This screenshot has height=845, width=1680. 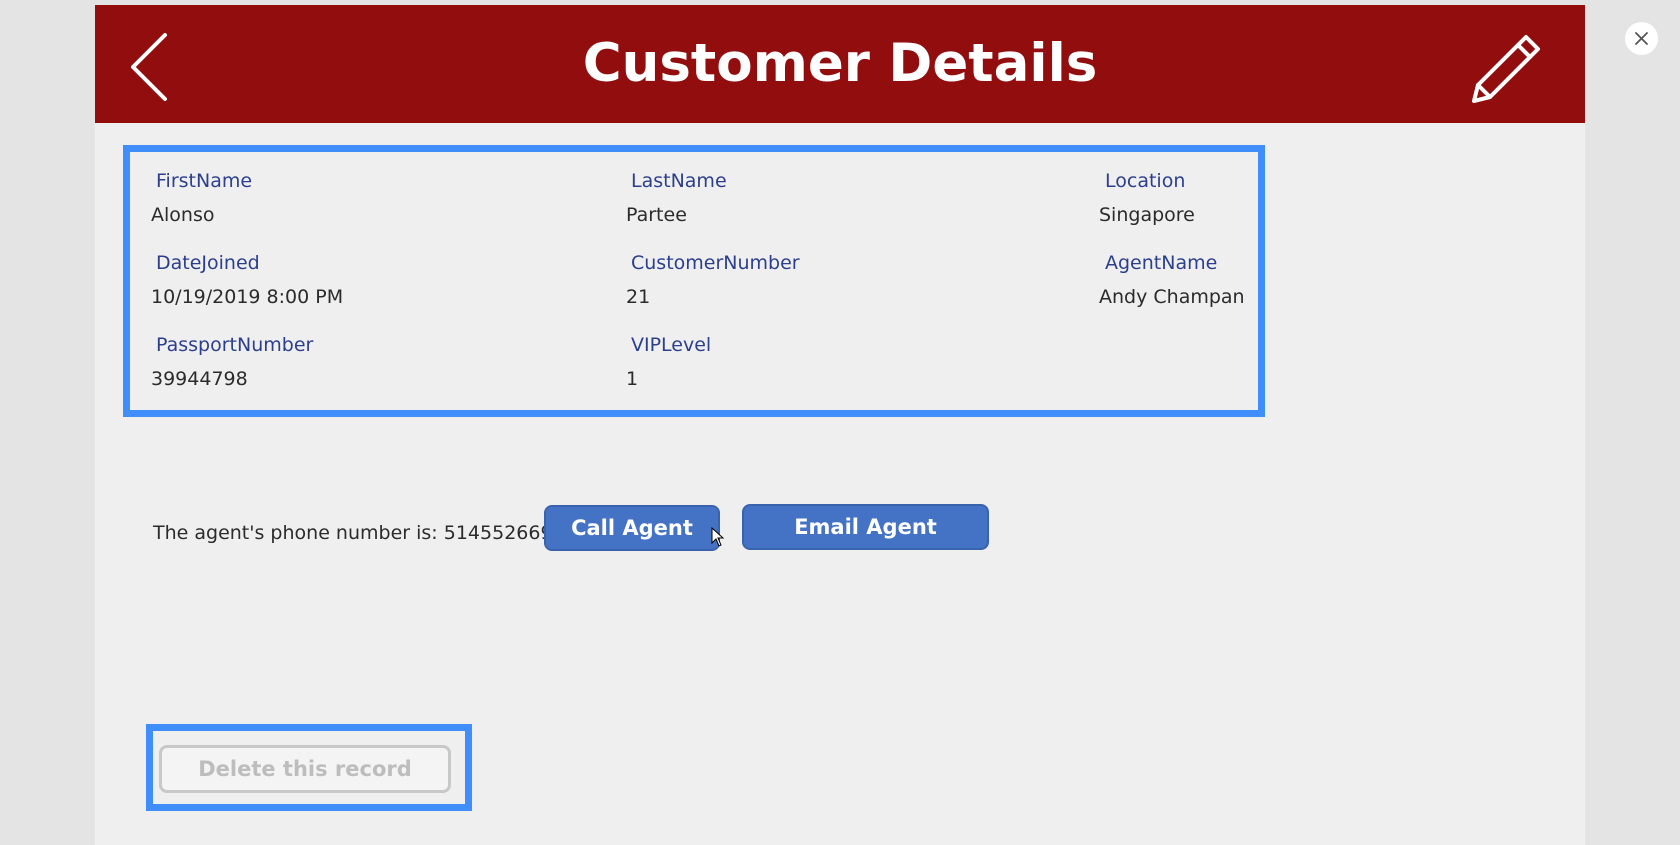 I want to click on header-bar: Customer Details, so click(x=840, y=64).